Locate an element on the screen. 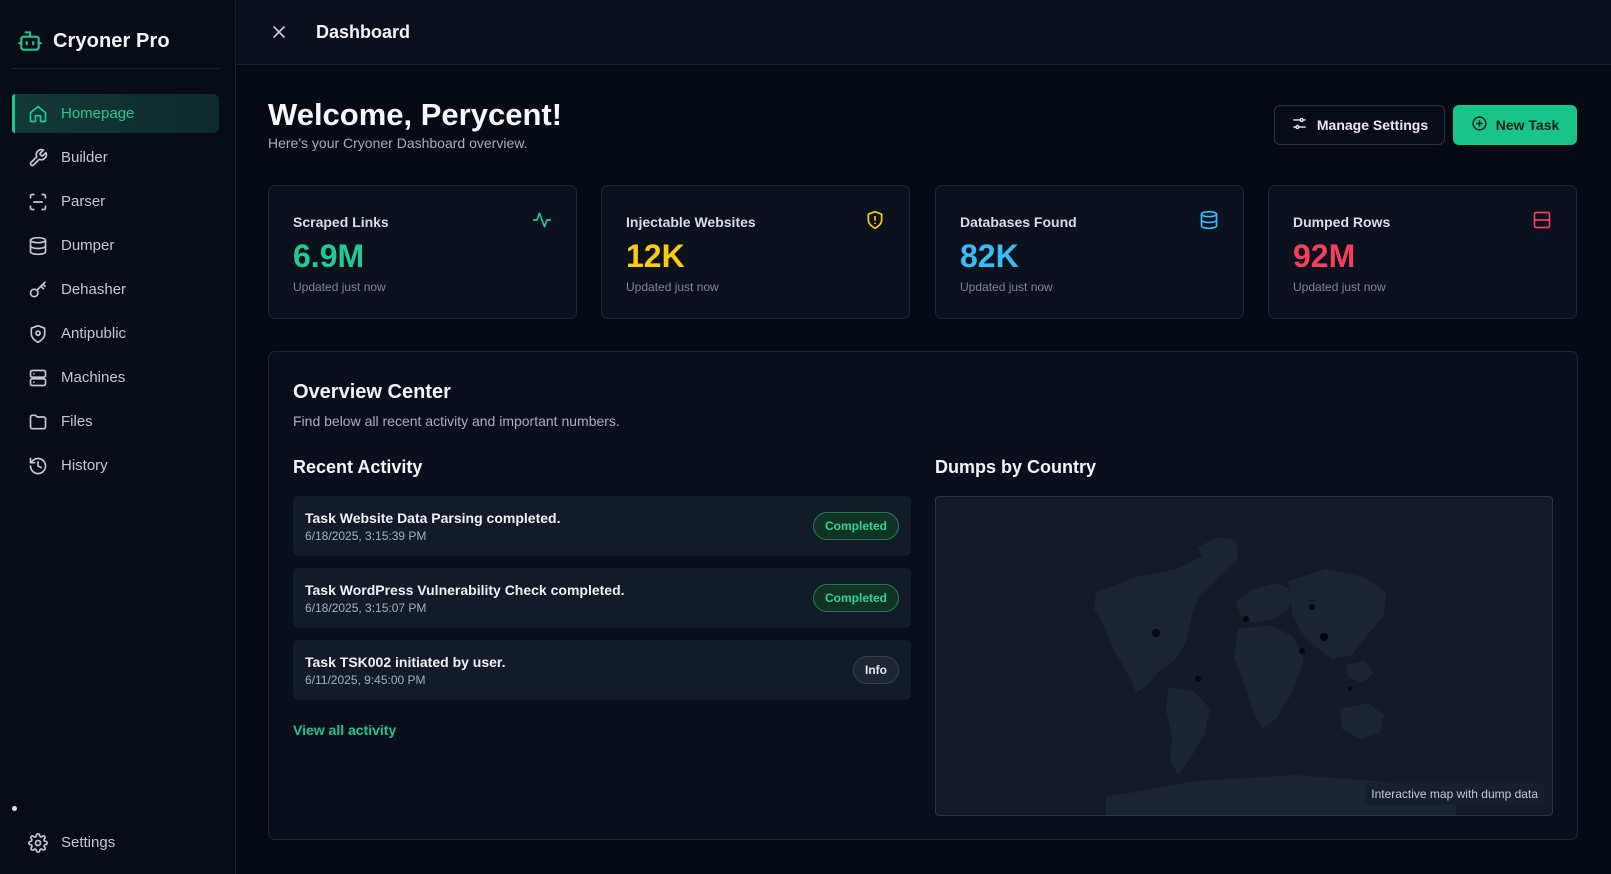  sidebar-item-settings: Settings is located at coordinates (115, 842).